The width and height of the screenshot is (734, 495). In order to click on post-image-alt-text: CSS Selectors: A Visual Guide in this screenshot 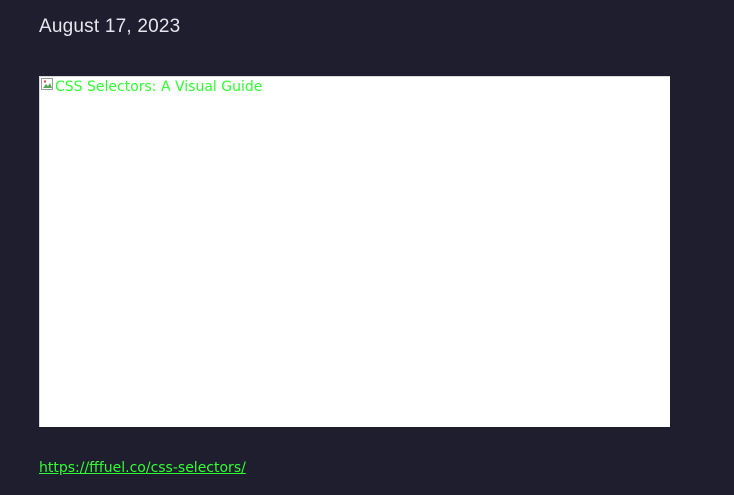, I will do `click(159, 87)`.